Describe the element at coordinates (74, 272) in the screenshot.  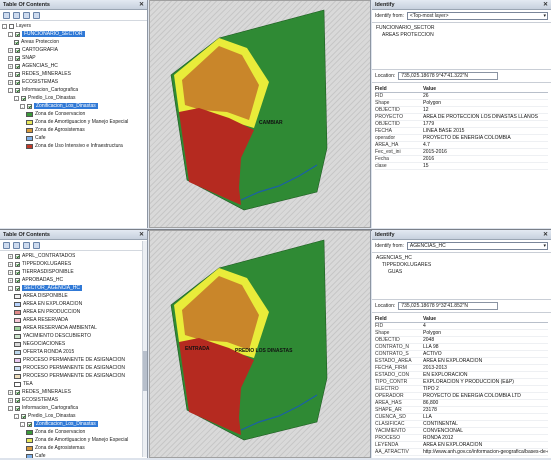
I see `layer-row: + TIERRASDISPONIBLE` at that location.